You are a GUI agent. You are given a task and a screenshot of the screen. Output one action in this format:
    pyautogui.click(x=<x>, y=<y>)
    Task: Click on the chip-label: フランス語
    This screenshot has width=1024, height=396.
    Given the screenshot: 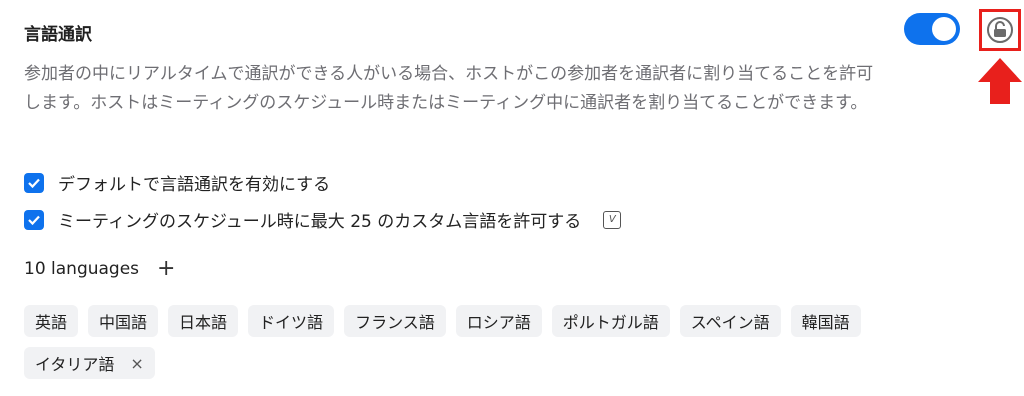 What is the action you would take?
    pyautogui.click(x=395, y=322)
    